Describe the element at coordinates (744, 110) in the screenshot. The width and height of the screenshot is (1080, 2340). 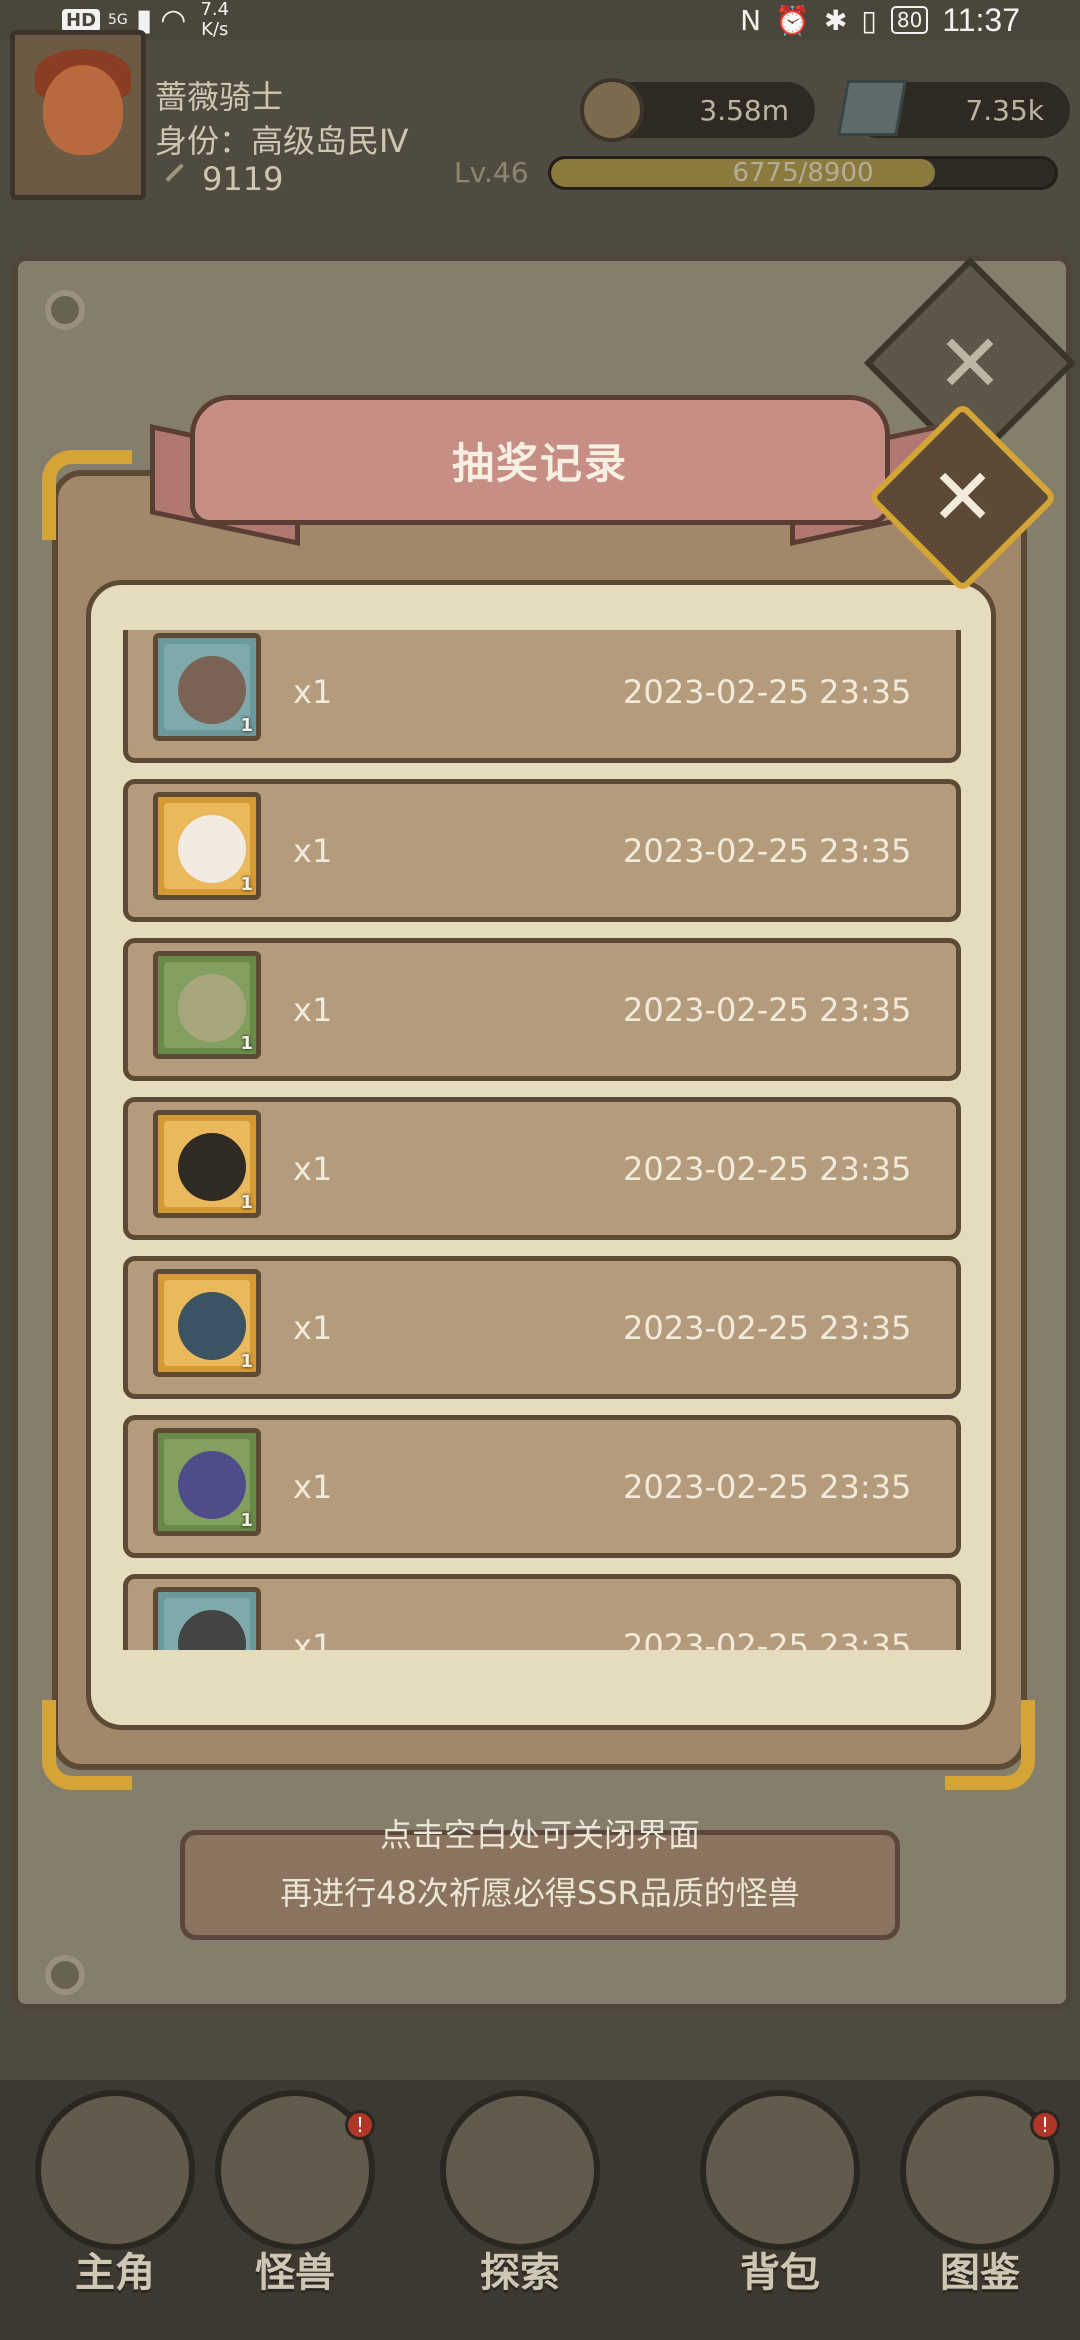
I see `gold-value: 3.58m` at that location.